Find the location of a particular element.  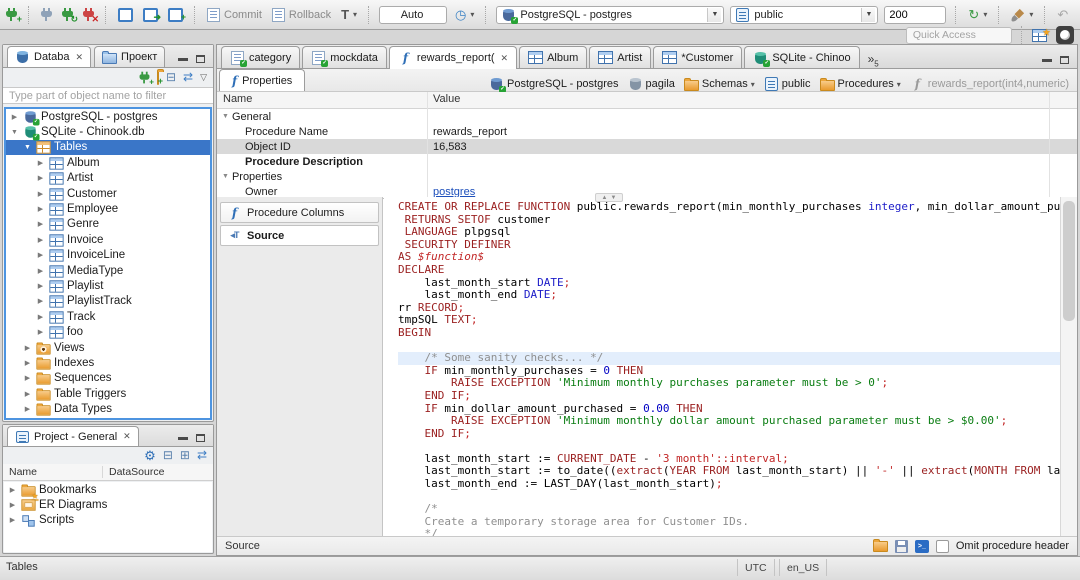

rollback-button: Rollback is located at coordinates (301, 15).